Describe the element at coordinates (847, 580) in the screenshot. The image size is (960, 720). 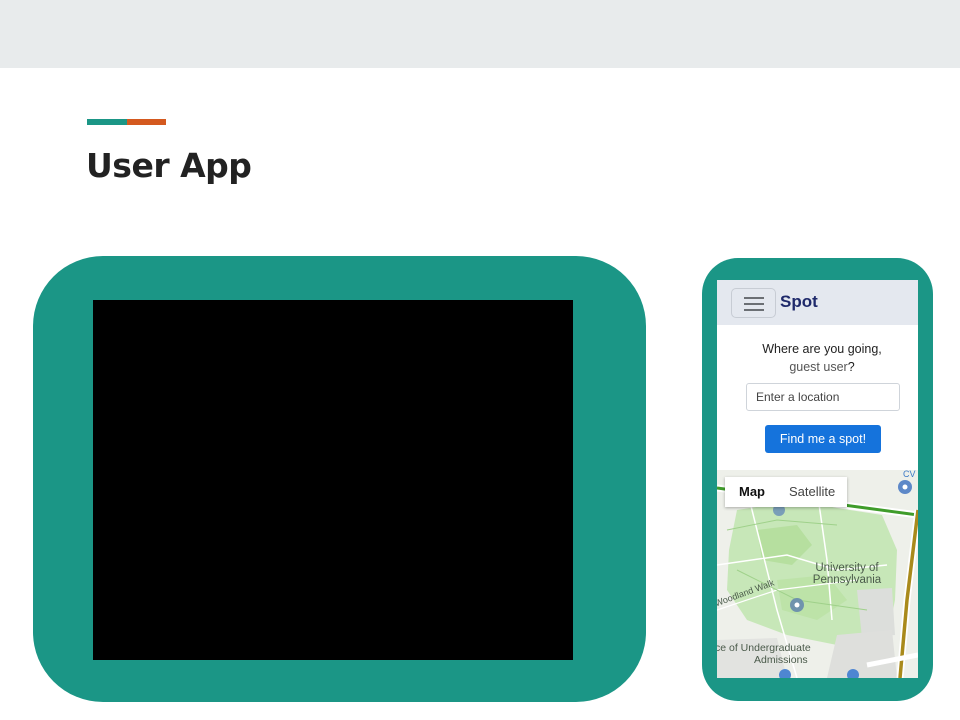
I see `map-label-university-line2: Pennsylvania` at that location.